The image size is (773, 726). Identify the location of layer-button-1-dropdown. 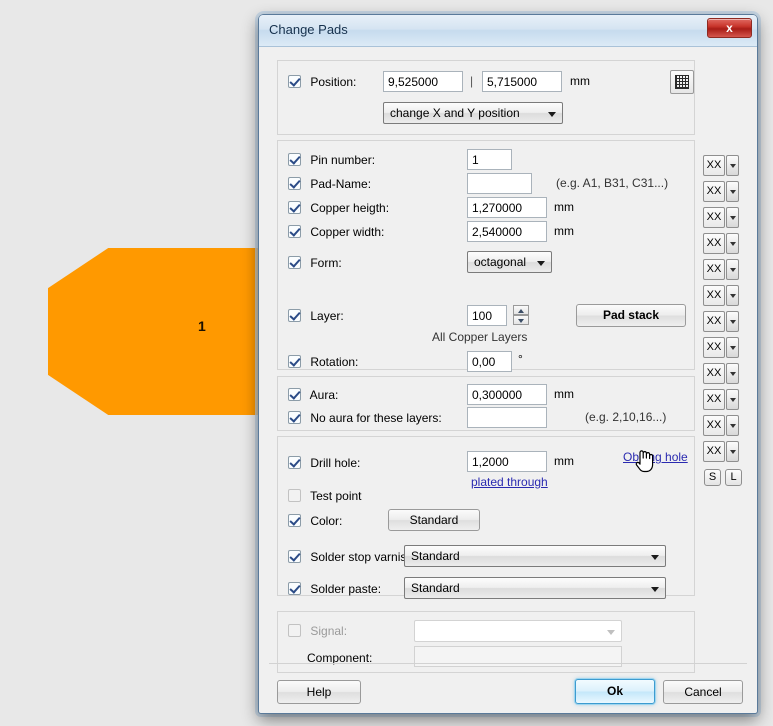
(732, 165).